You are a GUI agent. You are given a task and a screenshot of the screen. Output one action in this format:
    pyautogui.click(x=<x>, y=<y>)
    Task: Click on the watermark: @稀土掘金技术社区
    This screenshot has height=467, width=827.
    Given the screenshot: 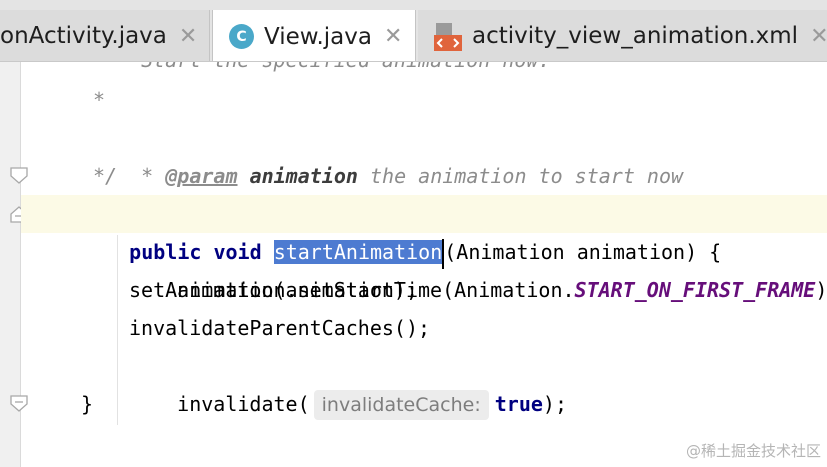 What is the action you would take?
    pyautogui.click(x=753, y=451)
    